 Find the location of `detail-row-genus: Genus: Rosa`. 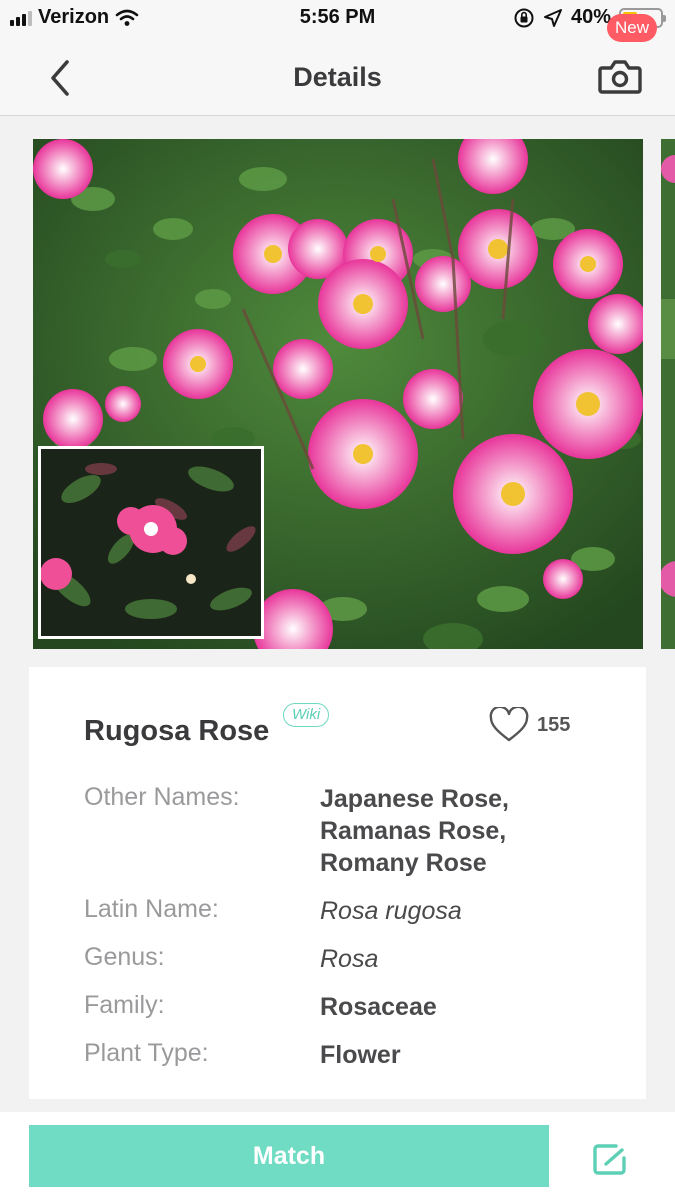

detail-row-genus: Genus: Rosa is located at coordinates (344, 959).